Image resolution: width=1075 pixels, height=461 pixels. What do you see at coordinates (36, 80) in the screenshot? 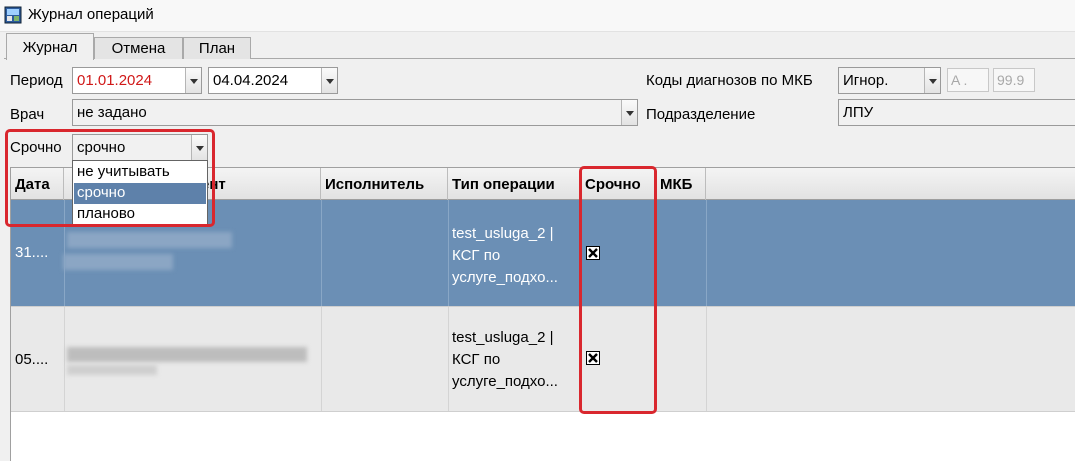
I see `period-label: Период` at bounding box center [36, 80].